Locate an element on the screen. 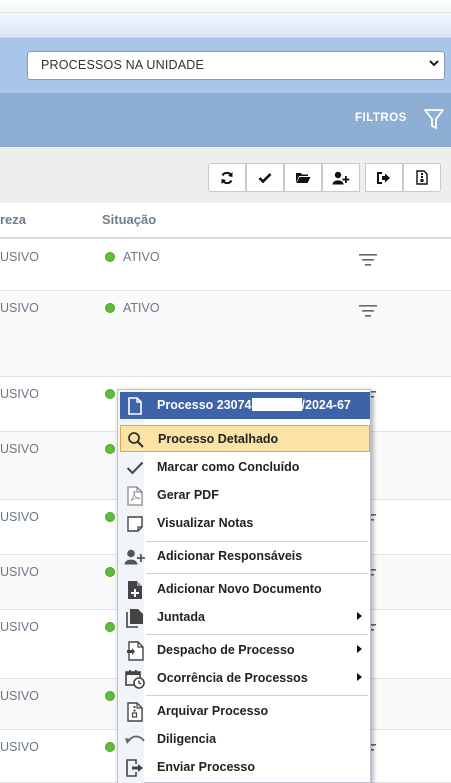  menu-item-label: Adicionar Responsáveis is located at coordinates (230, 556).